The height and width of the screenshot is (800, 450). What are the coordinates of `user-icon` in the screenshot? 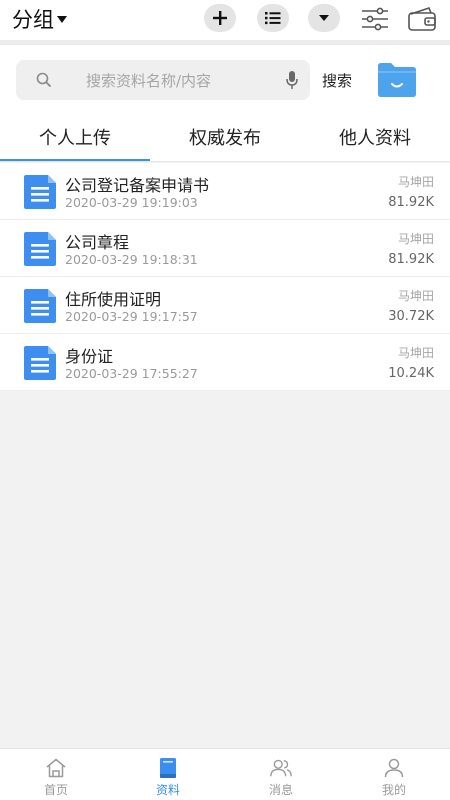 It's located at (394, 768).